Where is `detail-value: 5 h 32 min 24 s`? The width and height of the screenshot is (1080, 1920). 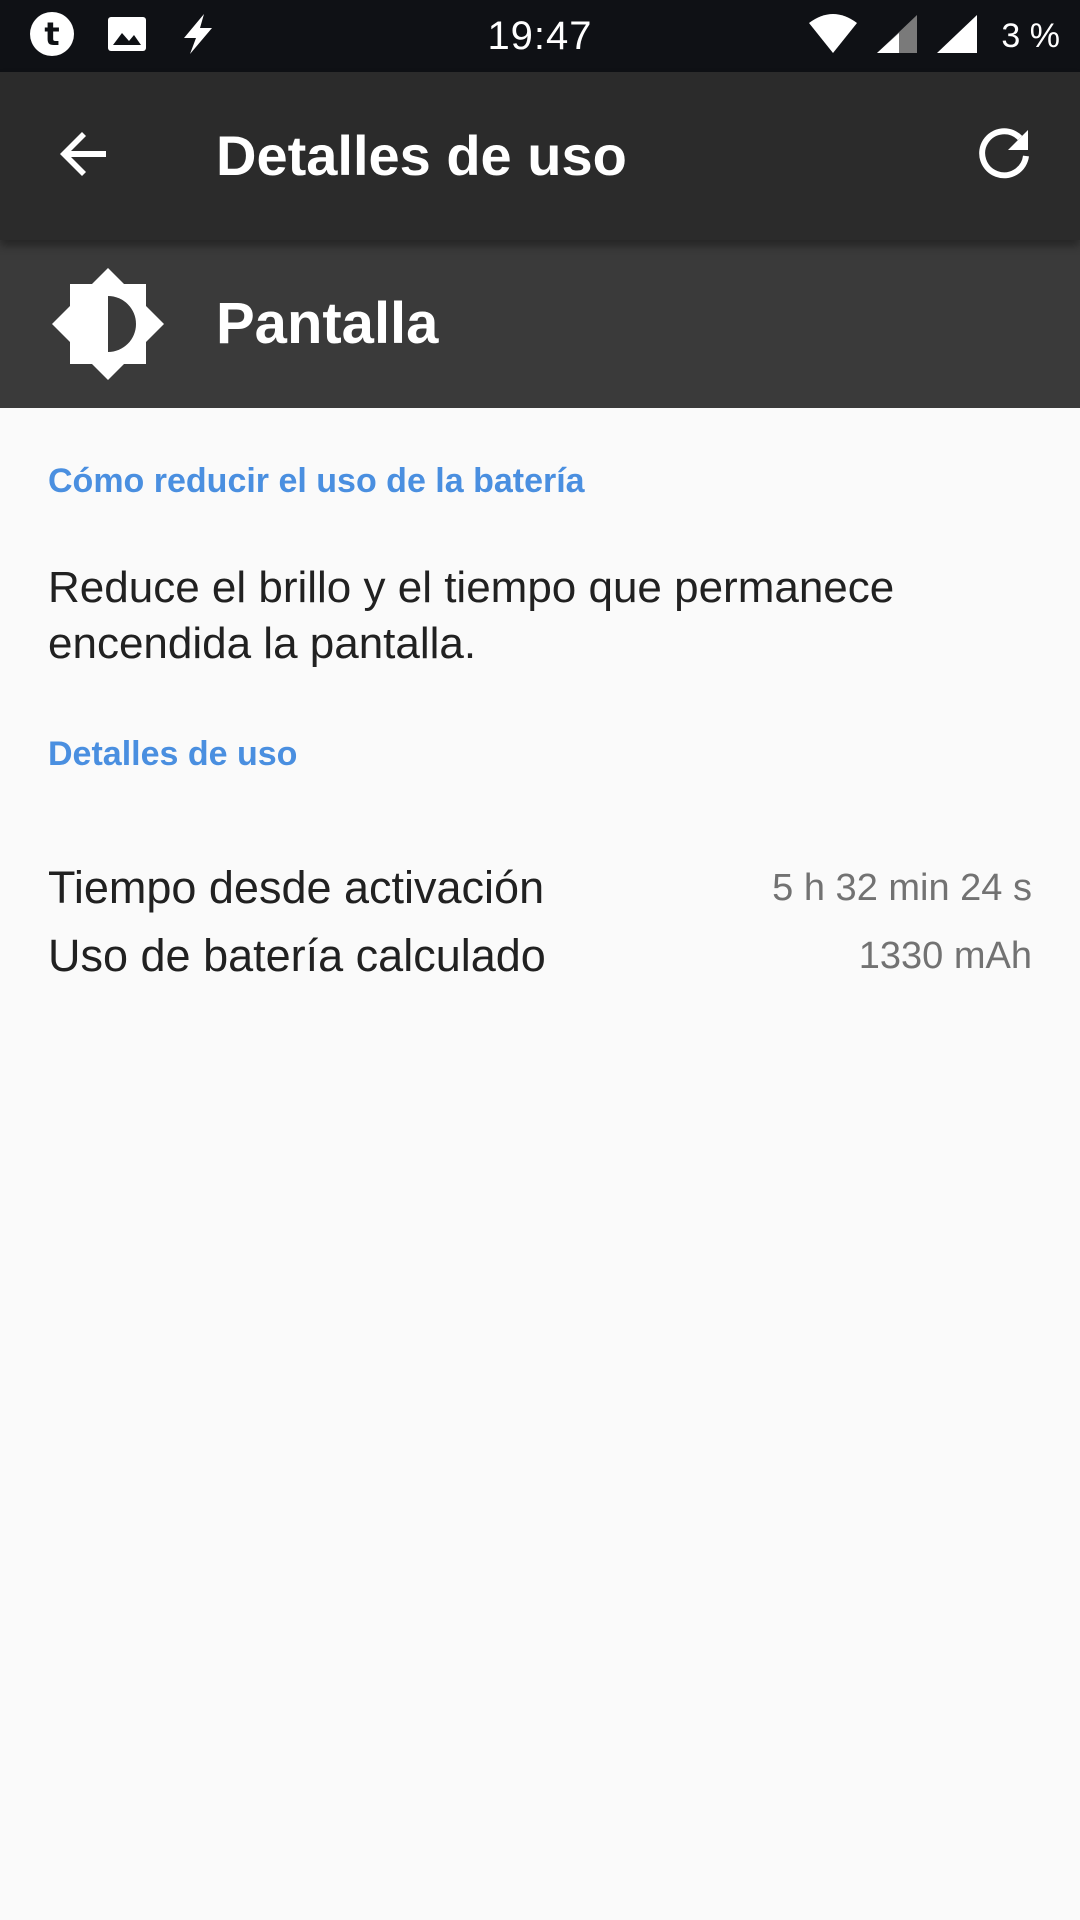
detail-value: 5 h 32 min 24 s is located at coordinates (902, 887).